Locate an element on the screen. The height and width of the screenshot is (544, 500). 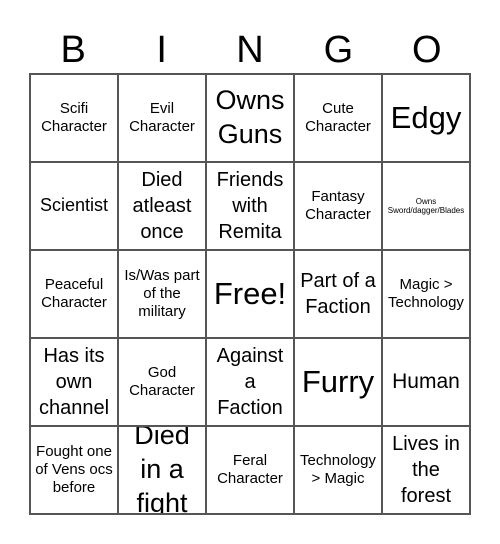
bingo-cell: Died atleast once is located at coordinates (162, 206).